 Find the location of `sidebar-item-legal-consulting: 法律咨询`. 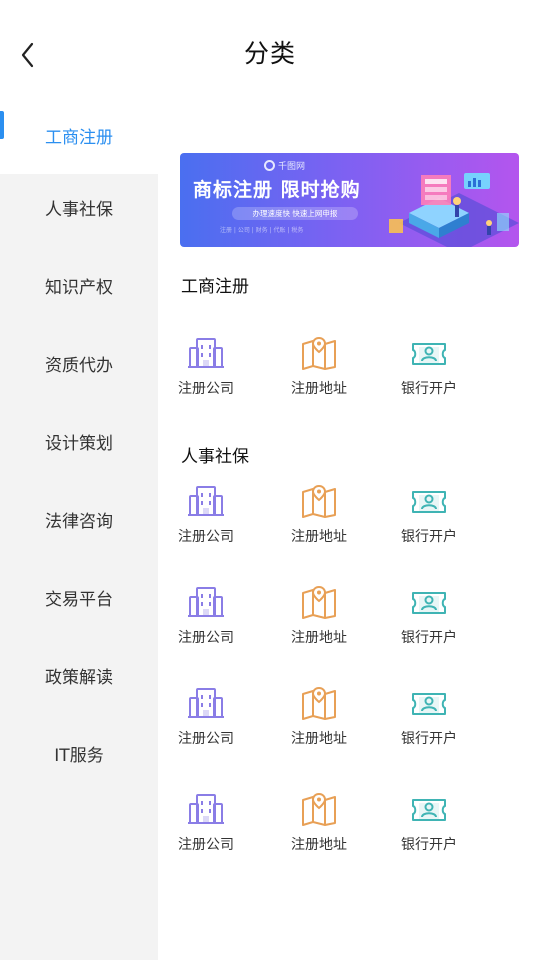

sidebar-item-legal-consulting: 法律咨询 is located at coordinates (79, 519).